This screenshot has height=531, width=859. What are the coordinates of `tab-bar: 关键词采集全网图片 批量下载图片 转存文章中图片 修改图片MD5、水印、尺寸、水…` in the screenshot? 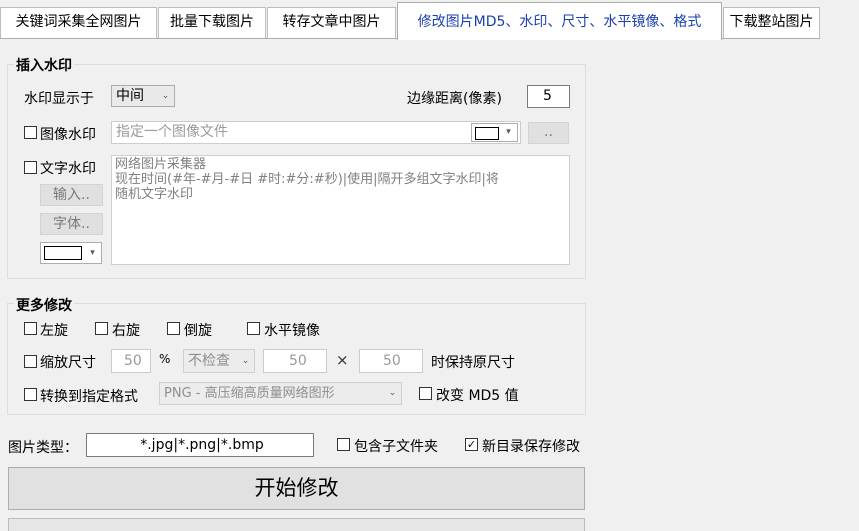 It's located at (429, 20).